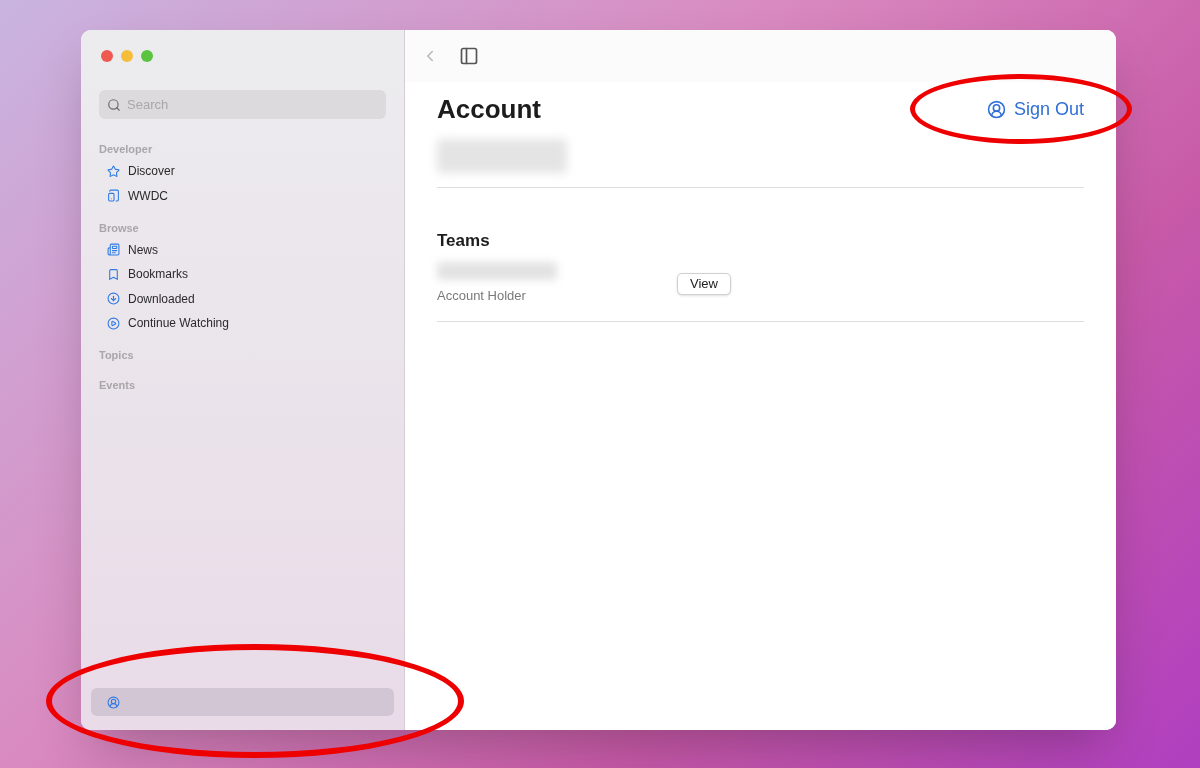  What do you see at coordinates (113, 250) in the screenshot?
I see `newspaper-icon` at bounding box center [113, 250].